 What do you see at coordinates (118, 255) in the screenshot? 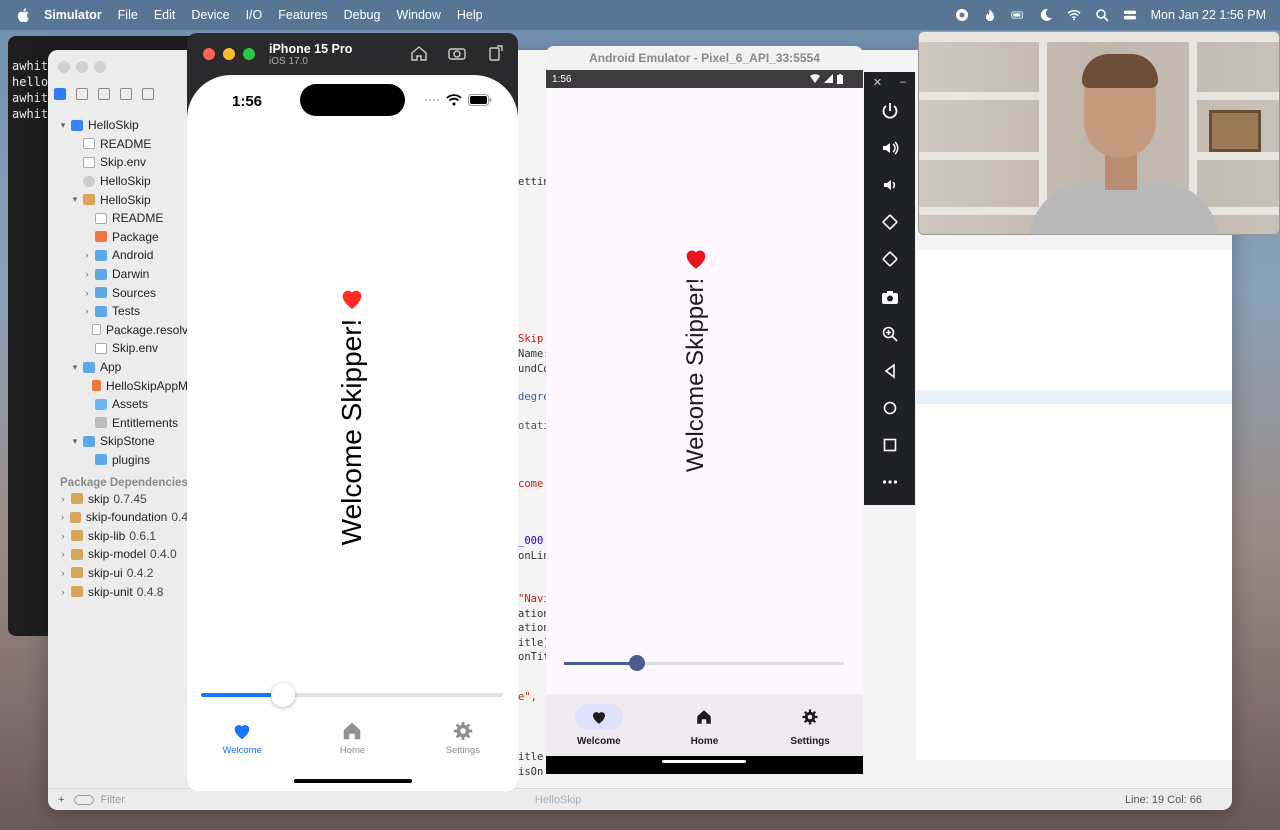
I see `tree-item: › Android` at bounding box center [118, 255].